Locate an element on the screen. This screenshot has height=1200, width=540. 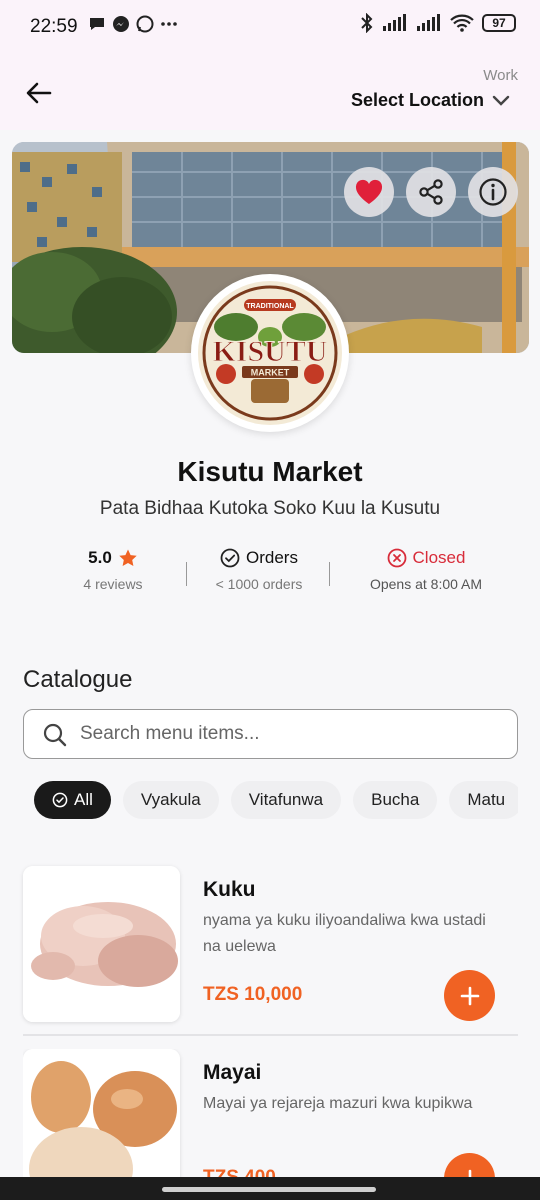
store-name: Kisutu Market is located at coordinates (270, 471).